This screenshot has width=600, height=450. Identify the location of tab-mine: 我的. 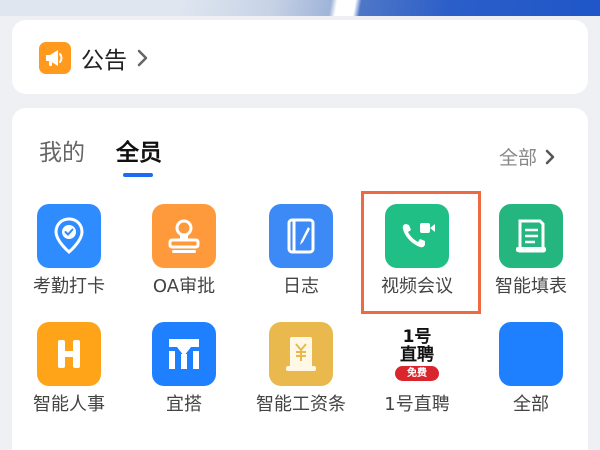
(62, 153).